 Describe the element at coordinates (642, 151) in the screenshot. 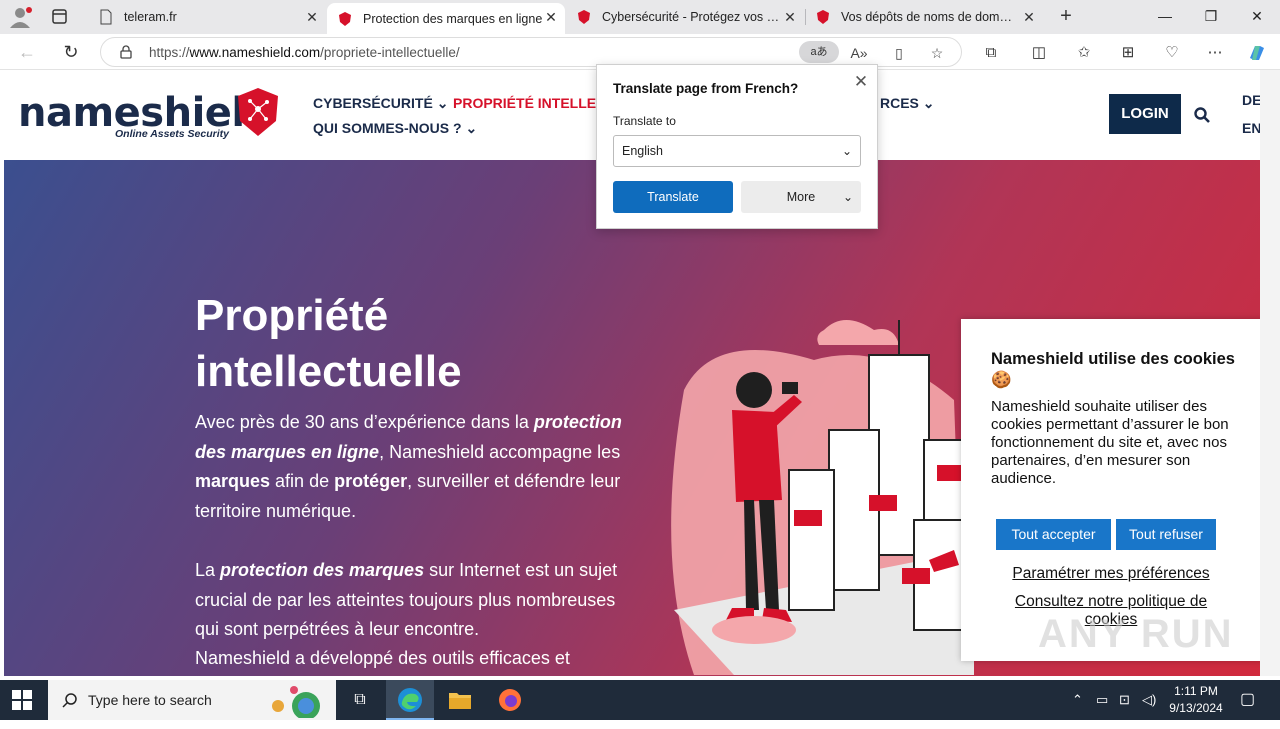

I see `selected-language: English` at that location.